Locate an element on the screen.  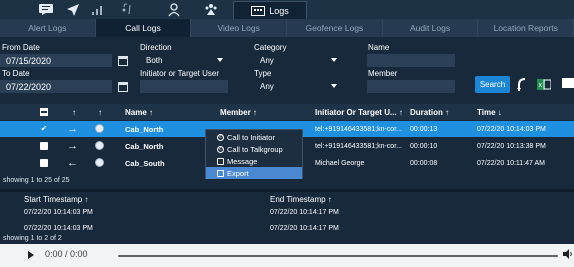
logs-tab-button: Logs is located at coordinates (270, 10).